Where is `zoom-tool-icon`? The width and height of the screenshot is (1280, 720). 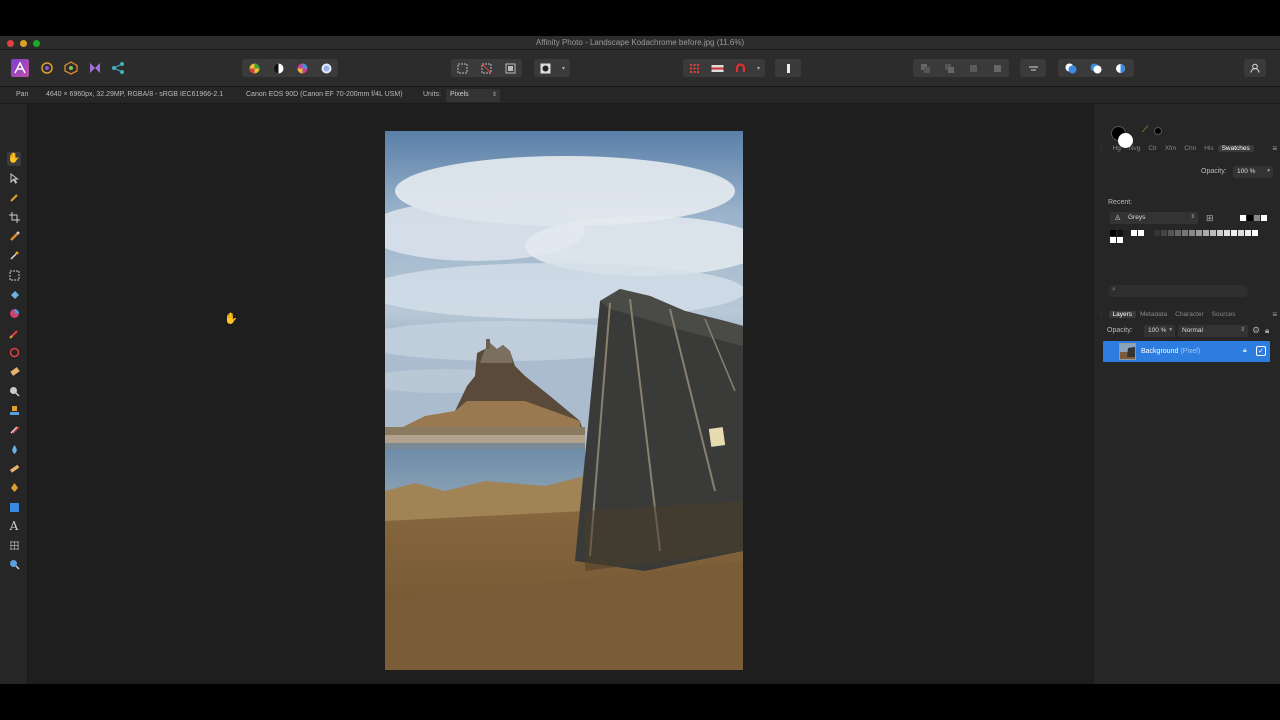 zoom-tool-icon is located at coordinates (14, 564).